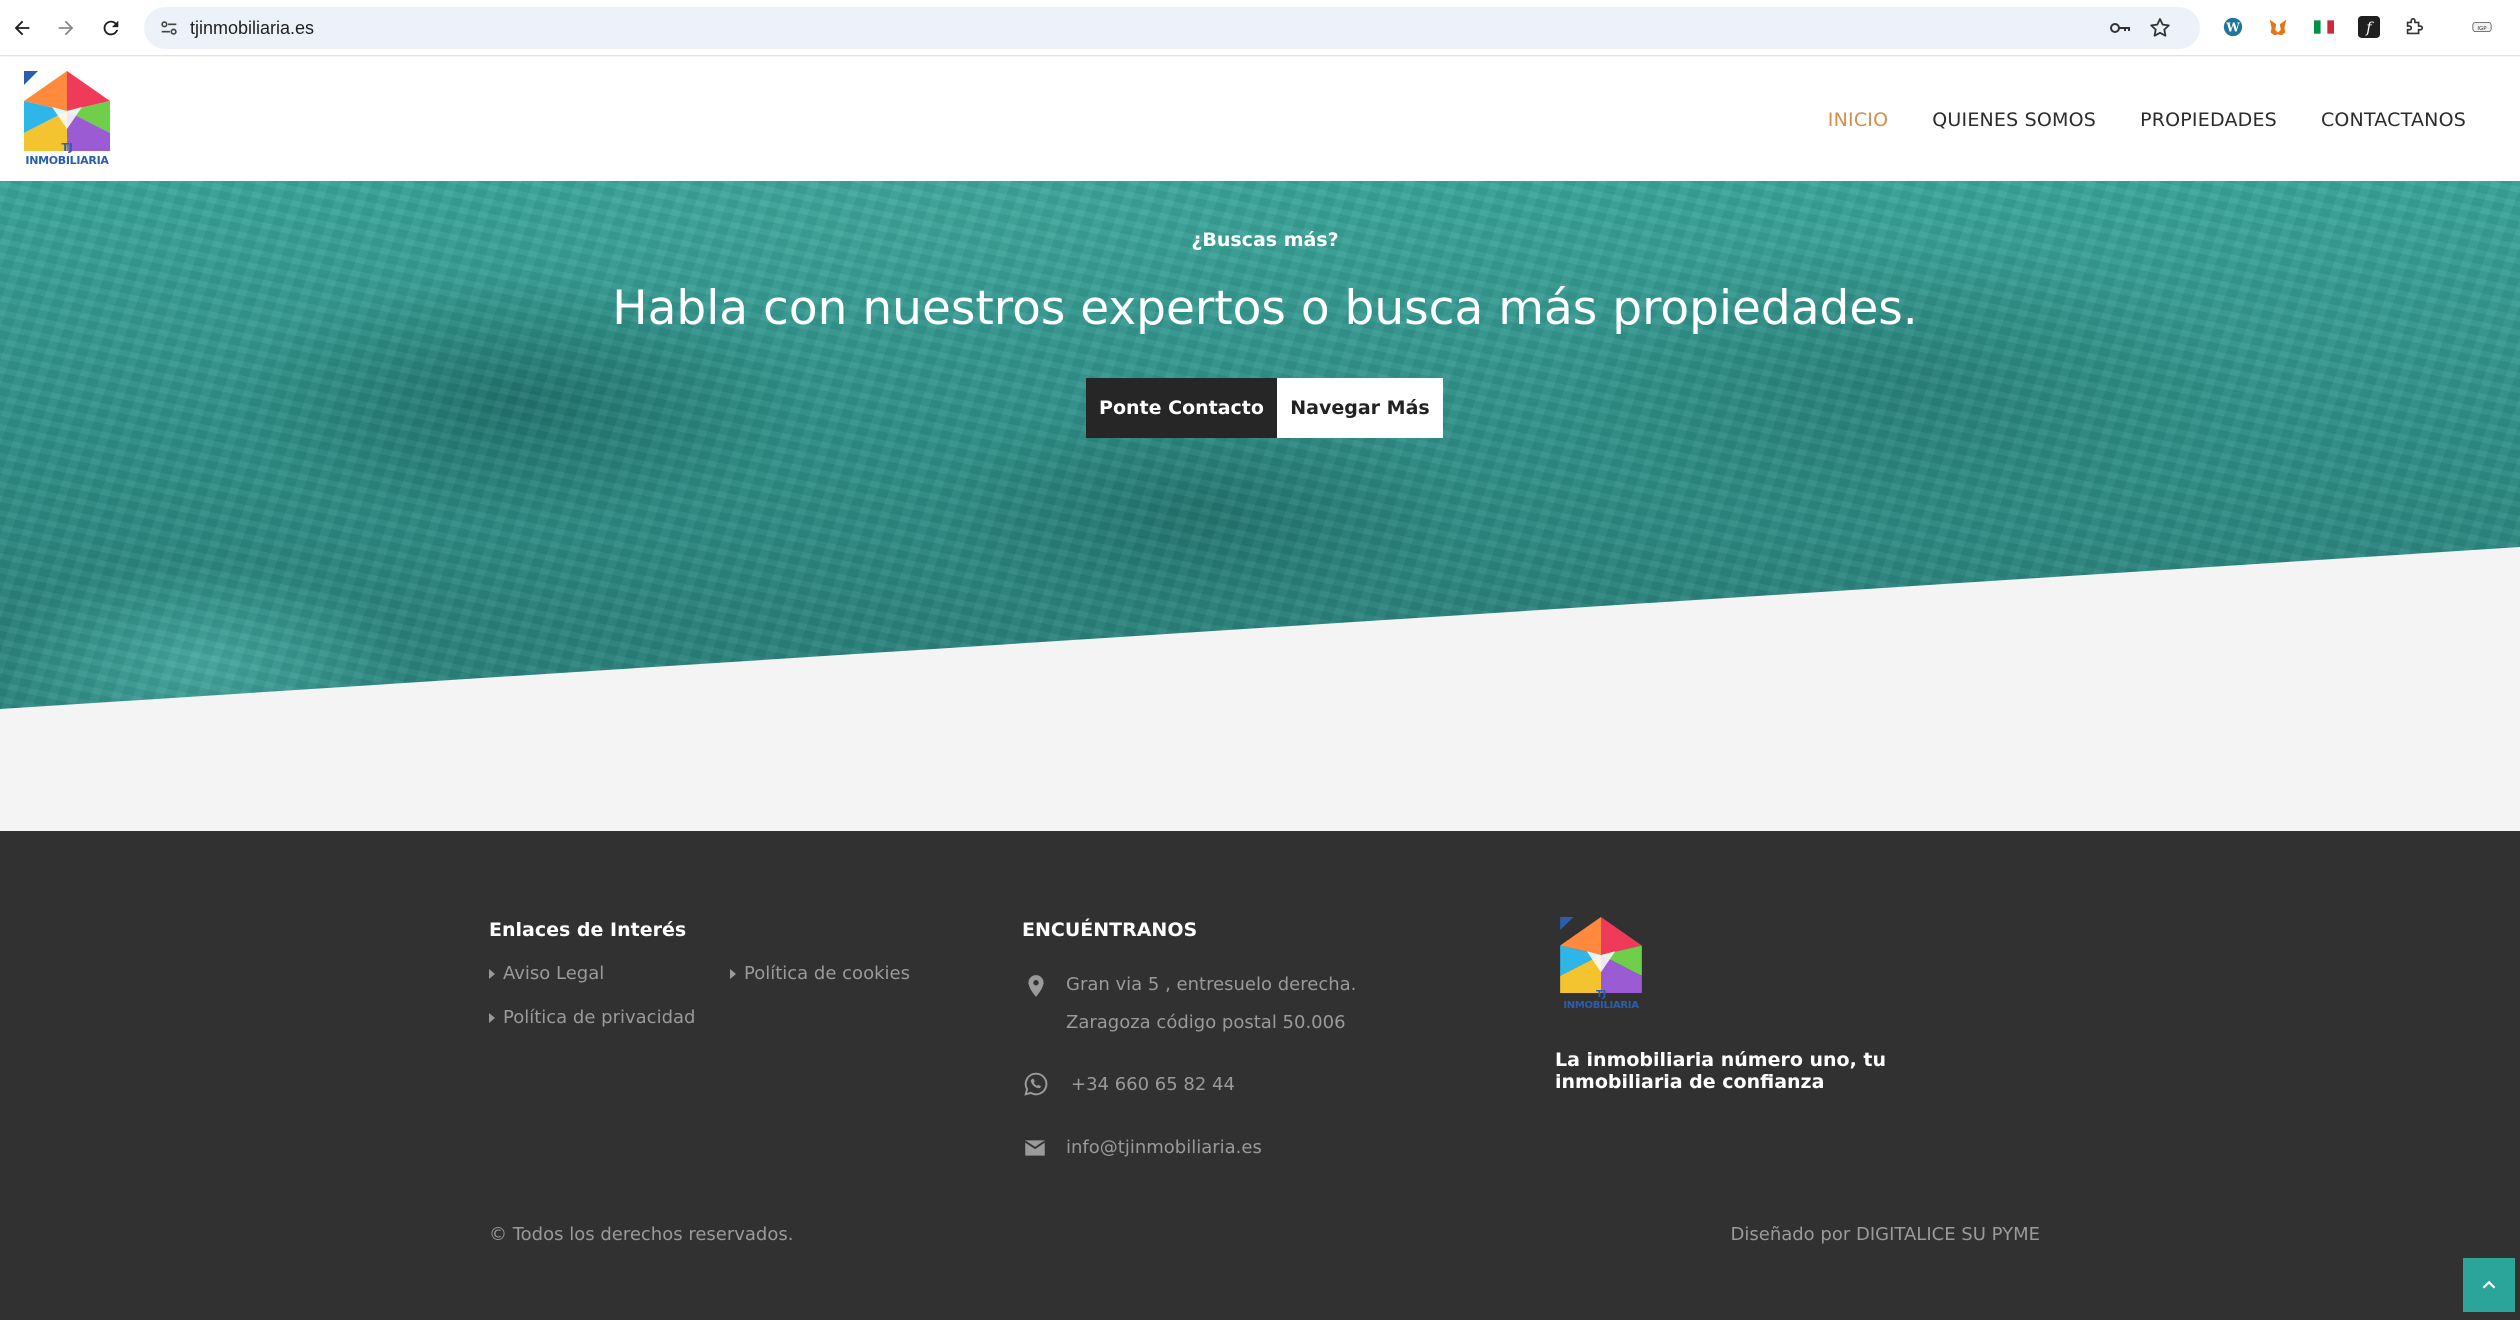  What do you see at coordinates (2369, 27) in the screenshot?
I see `fontface-extension-icon: f` at bounding box center [2369, 27].